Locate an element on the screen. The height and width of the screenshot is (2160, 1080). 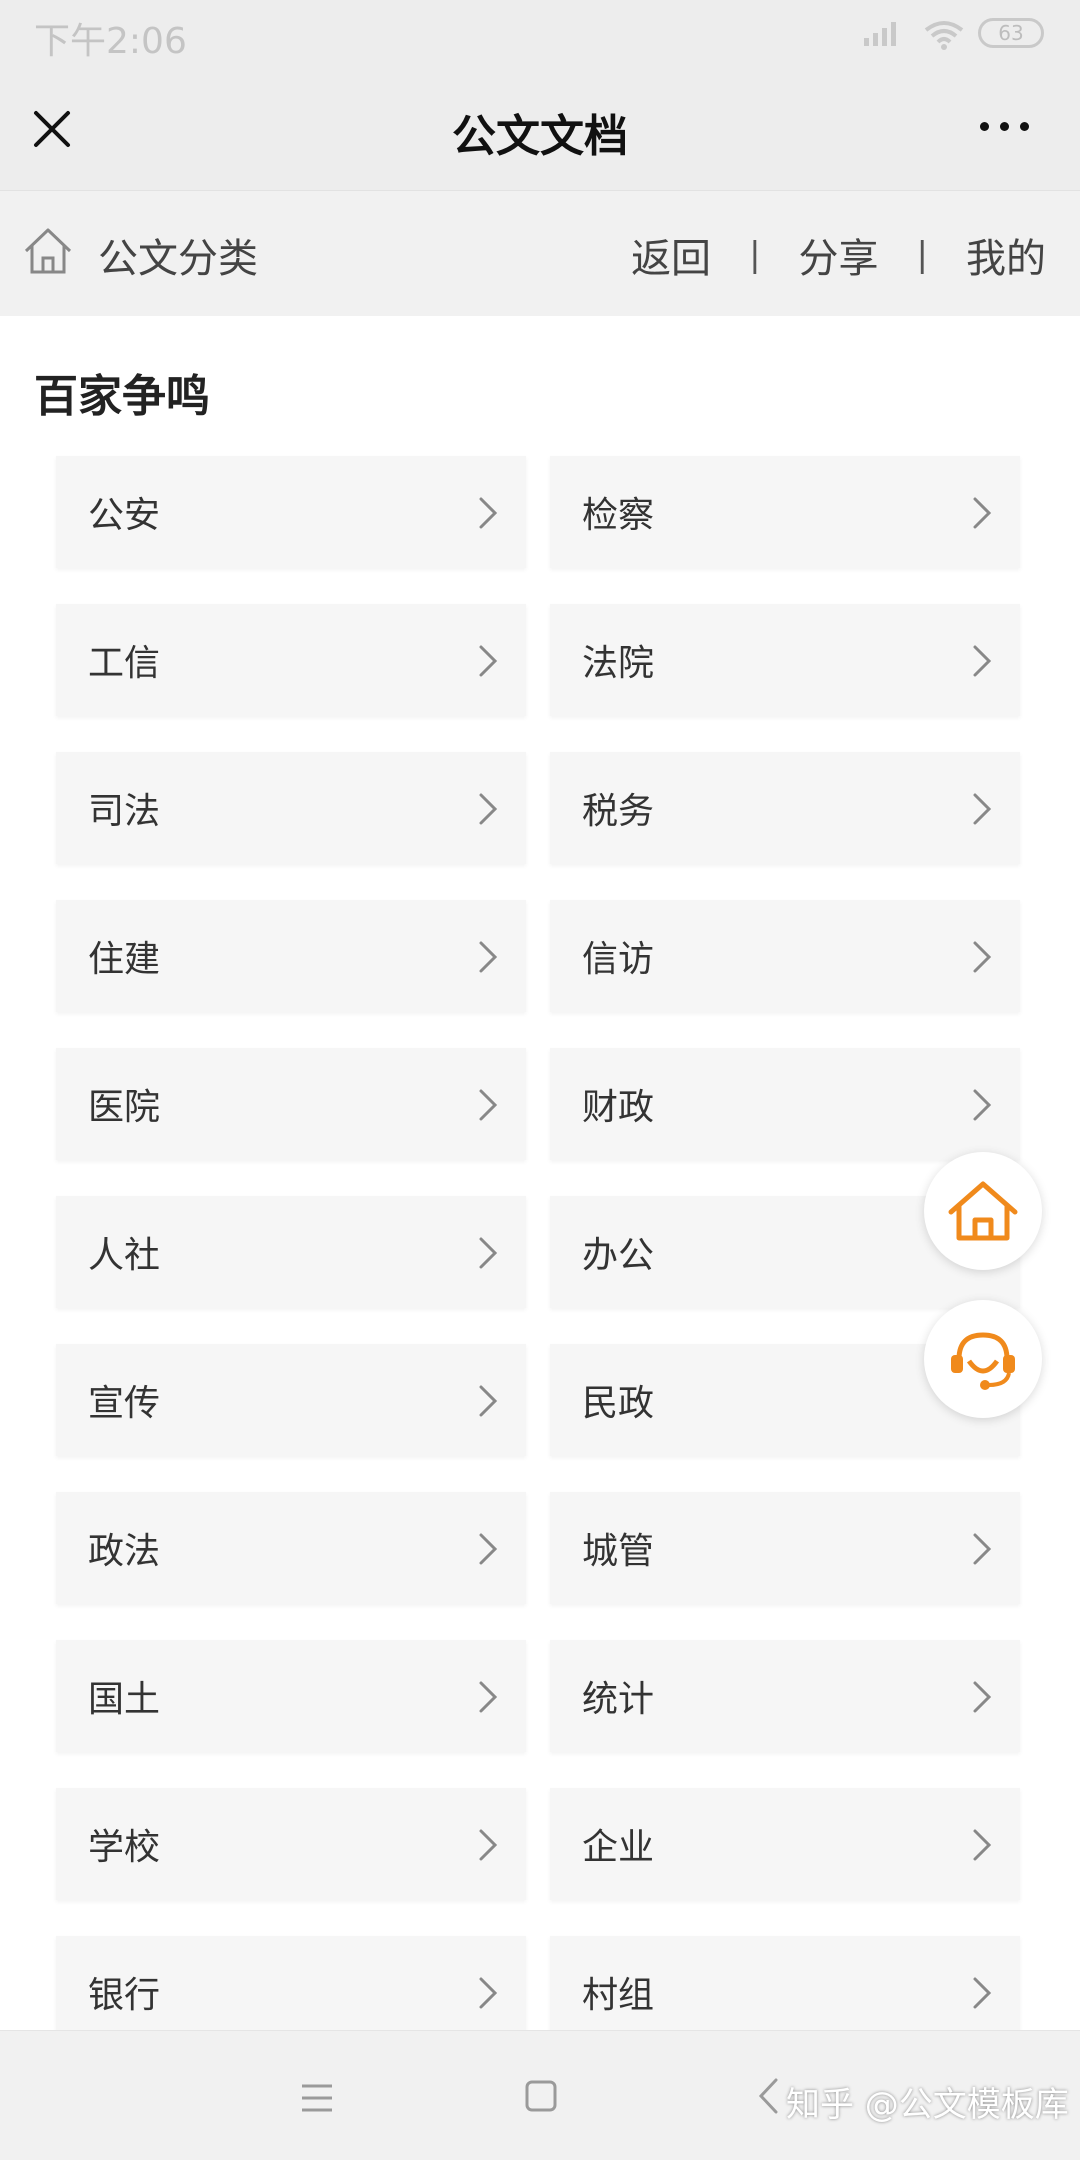
category-label: 人社 is located at coordinates (124, 1255).